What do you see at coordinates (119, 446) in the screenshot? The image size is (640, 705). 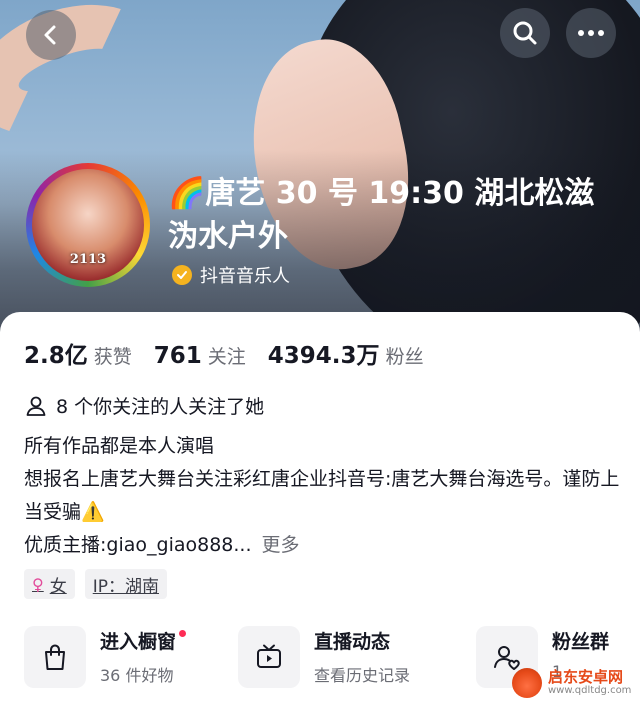 I see `bio-line: 所有作品都是本人演唱` at bounding box center [119, 446].